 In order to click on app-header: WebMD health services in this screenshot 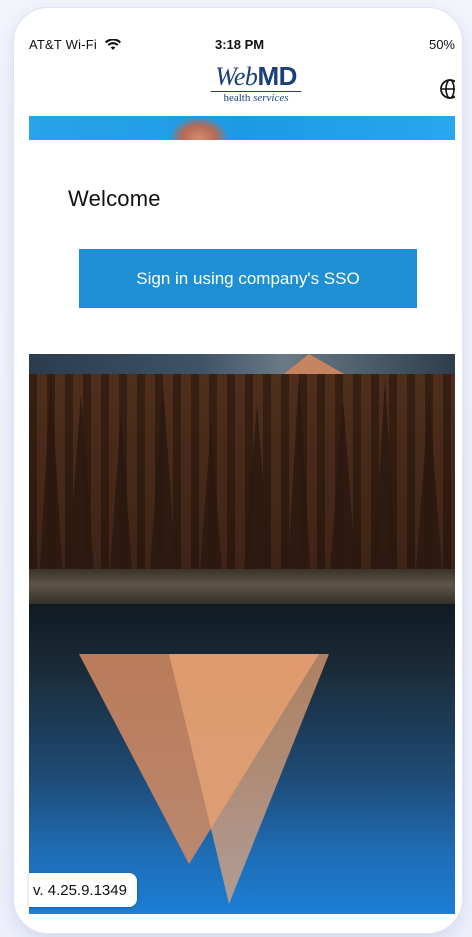, I will do `click(242, 87)`.